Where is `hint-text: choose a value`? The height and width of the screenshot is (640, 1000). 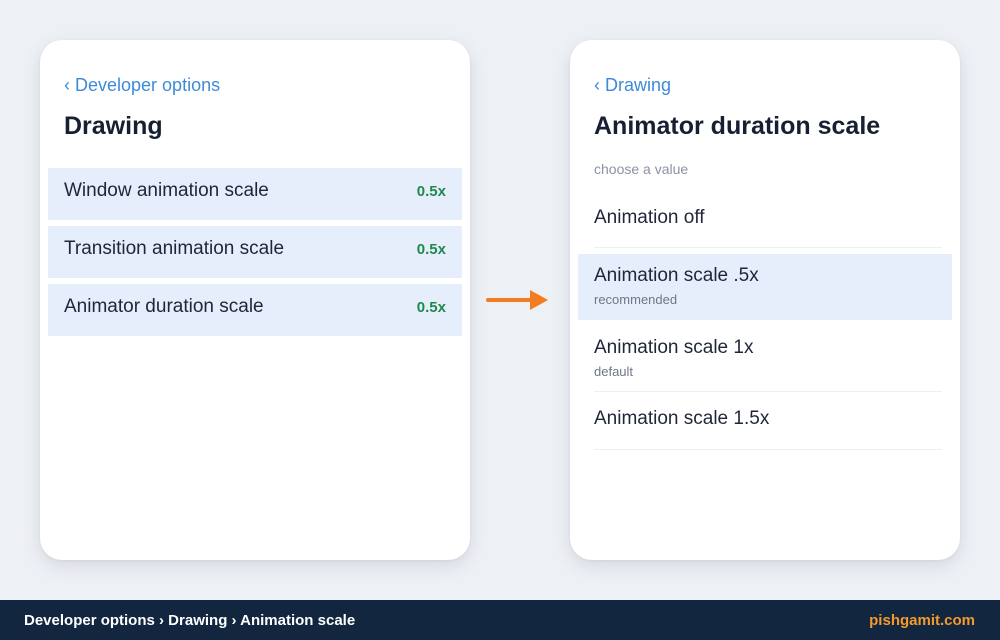
hint-text: choose a value is located at coordinates (641, 169).